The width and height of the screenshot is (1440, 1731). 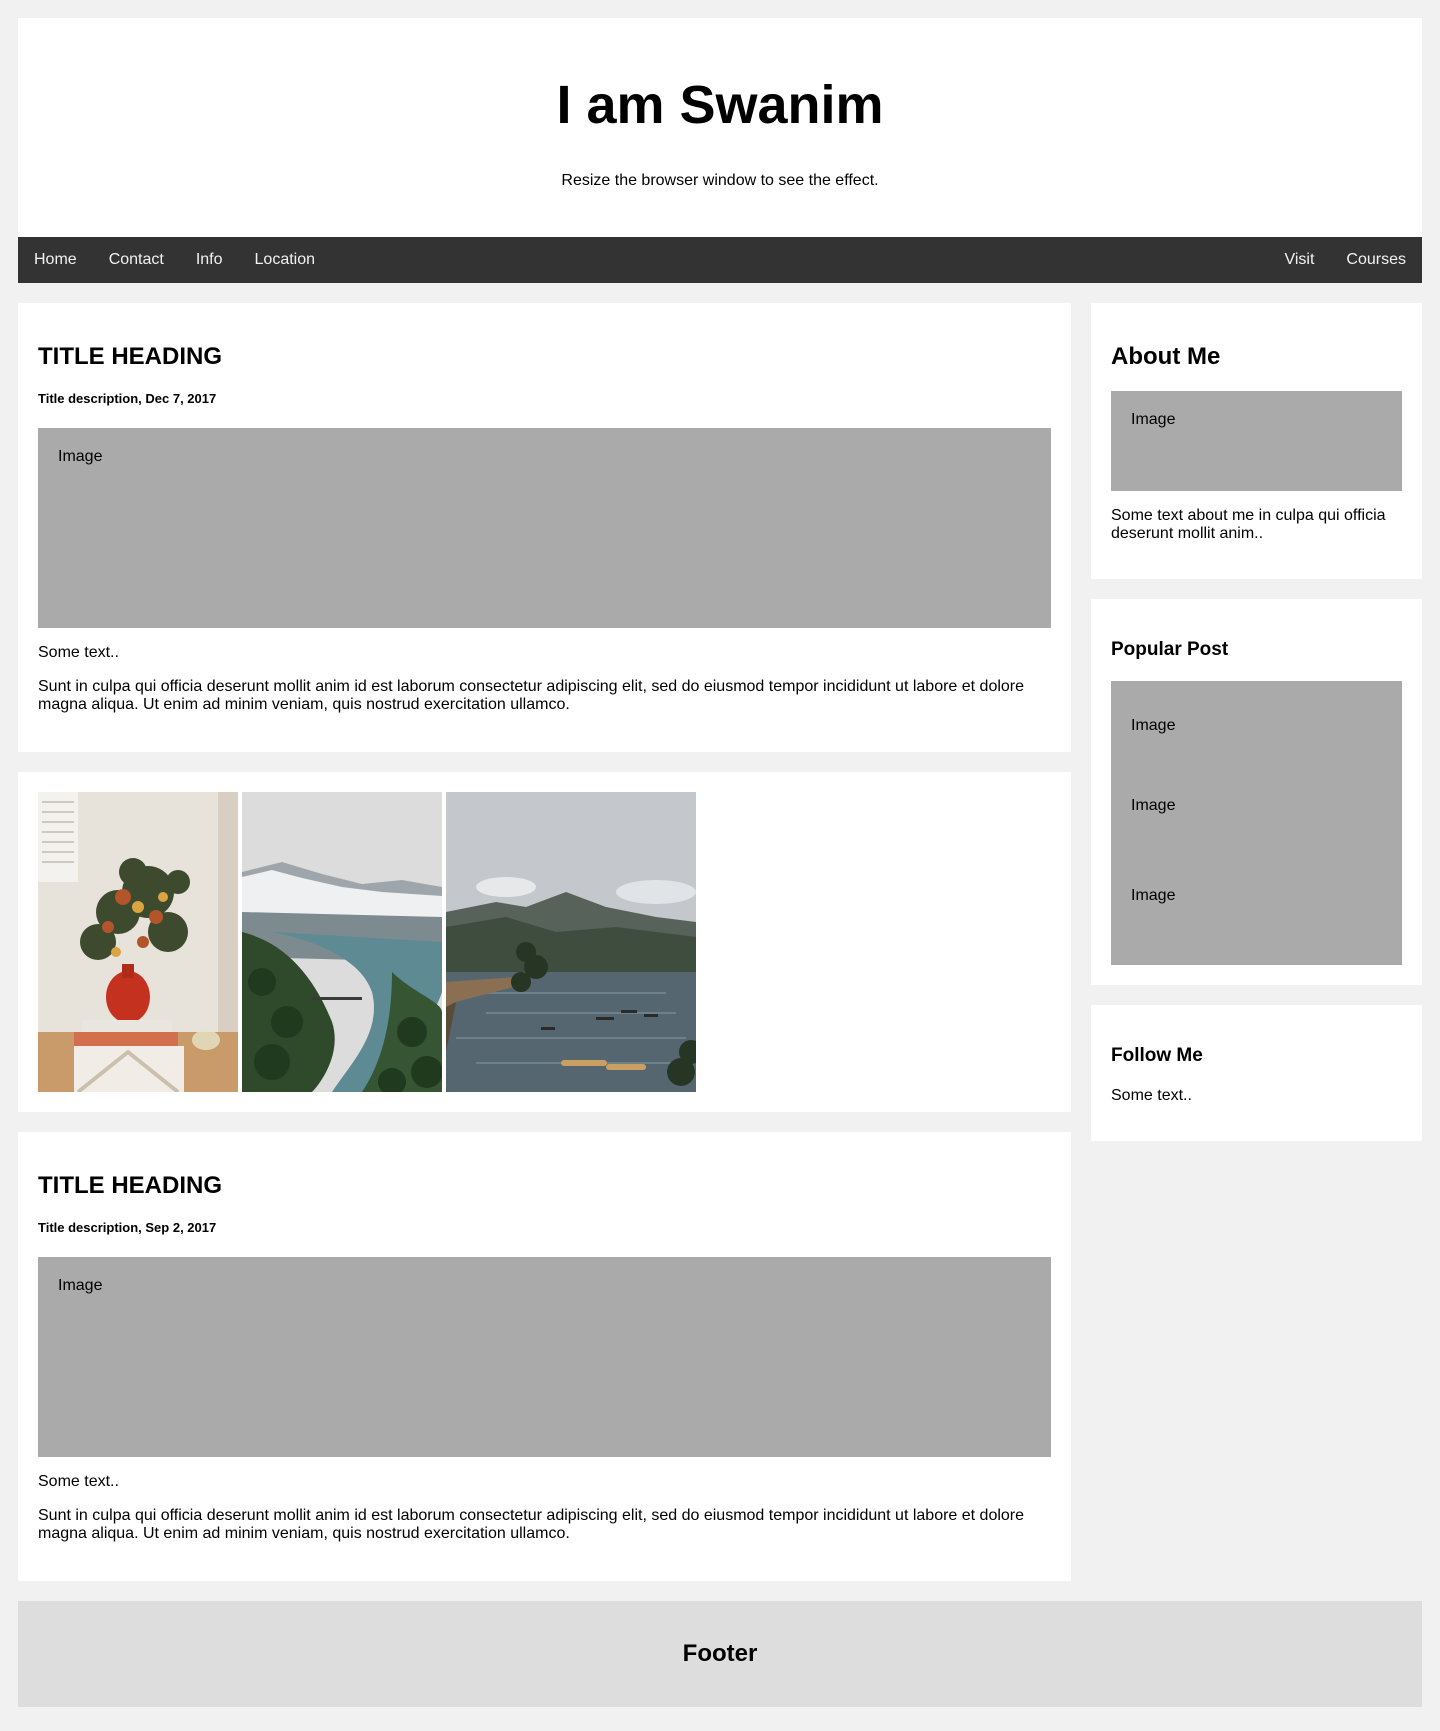 I want to click on popular-post-images: Image Image Image, so click(x=1256, y=823).